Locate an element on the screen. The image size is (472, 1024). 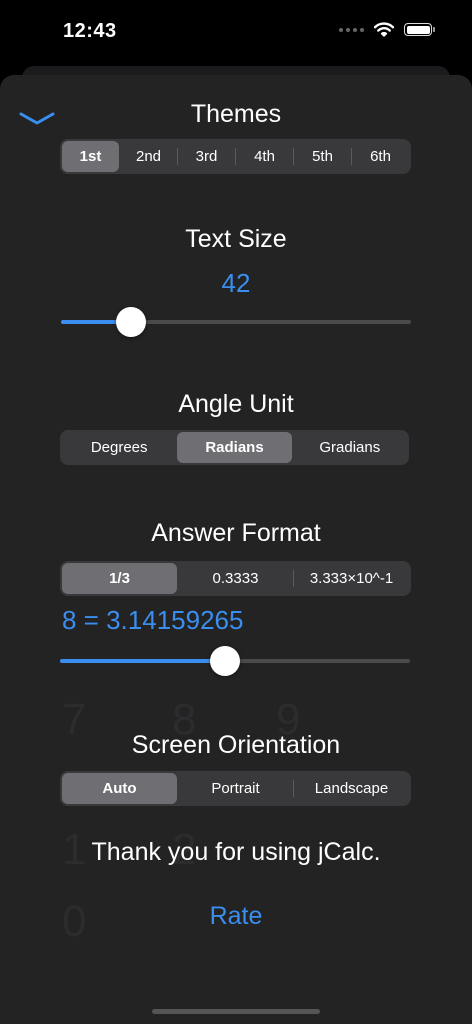
cellular-signal-icon is located at coordinates (351, 29).